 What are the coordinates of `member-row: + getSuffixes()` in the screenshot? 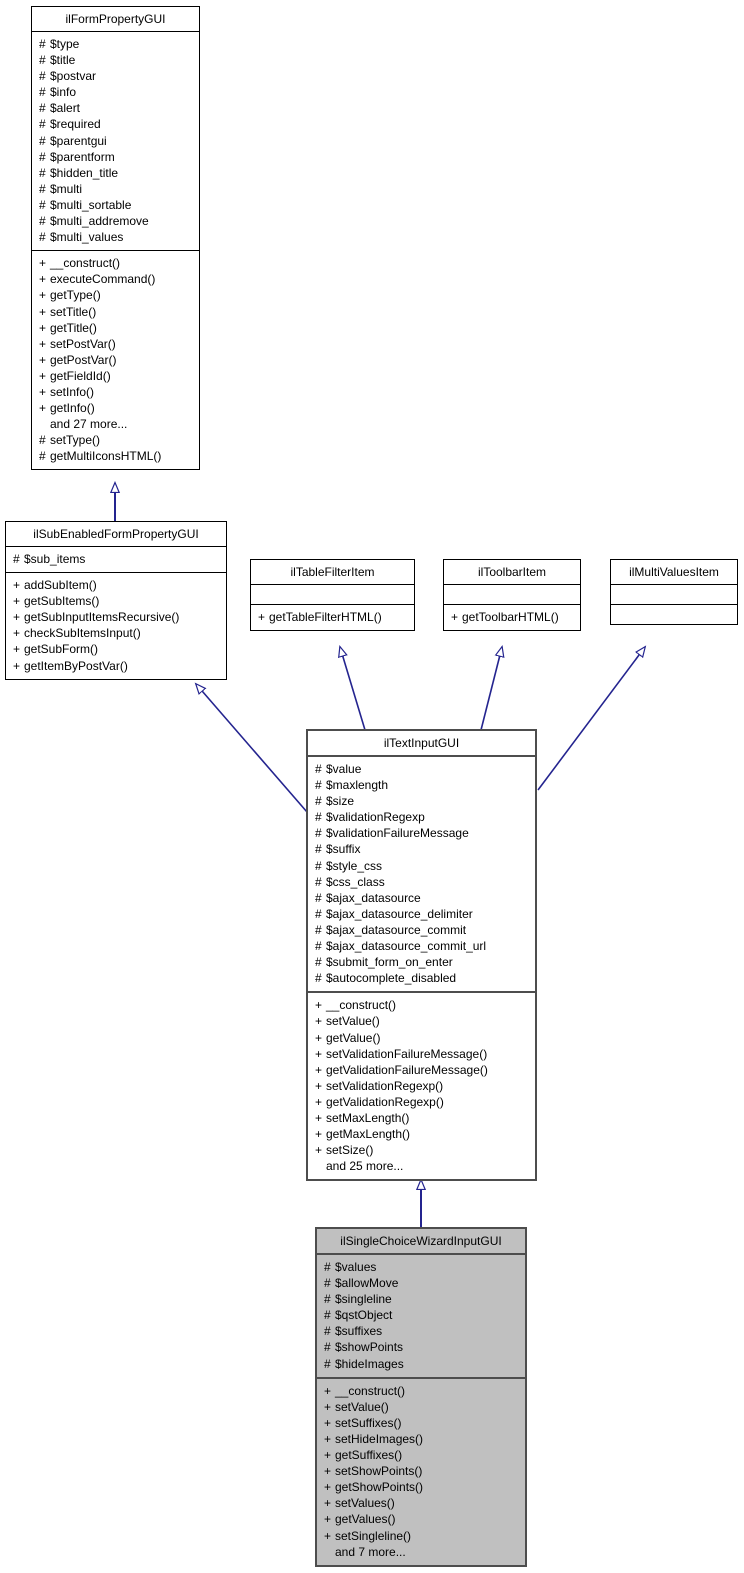 It's located at (421, 1455).